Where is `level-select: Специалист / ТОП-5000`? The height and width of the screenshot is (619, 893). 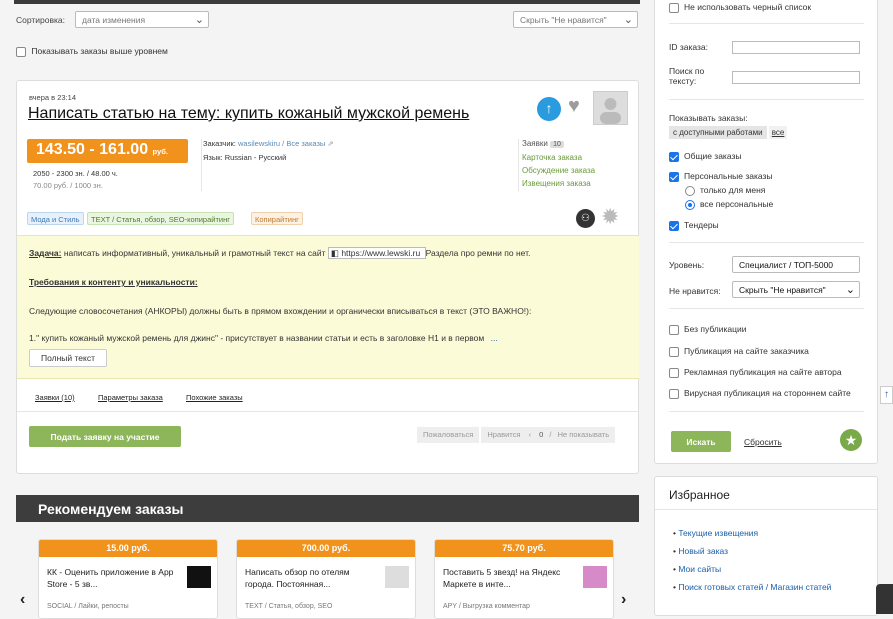 level-select: Специалист / ТОП-5000 is located at coordinates (796, 264).